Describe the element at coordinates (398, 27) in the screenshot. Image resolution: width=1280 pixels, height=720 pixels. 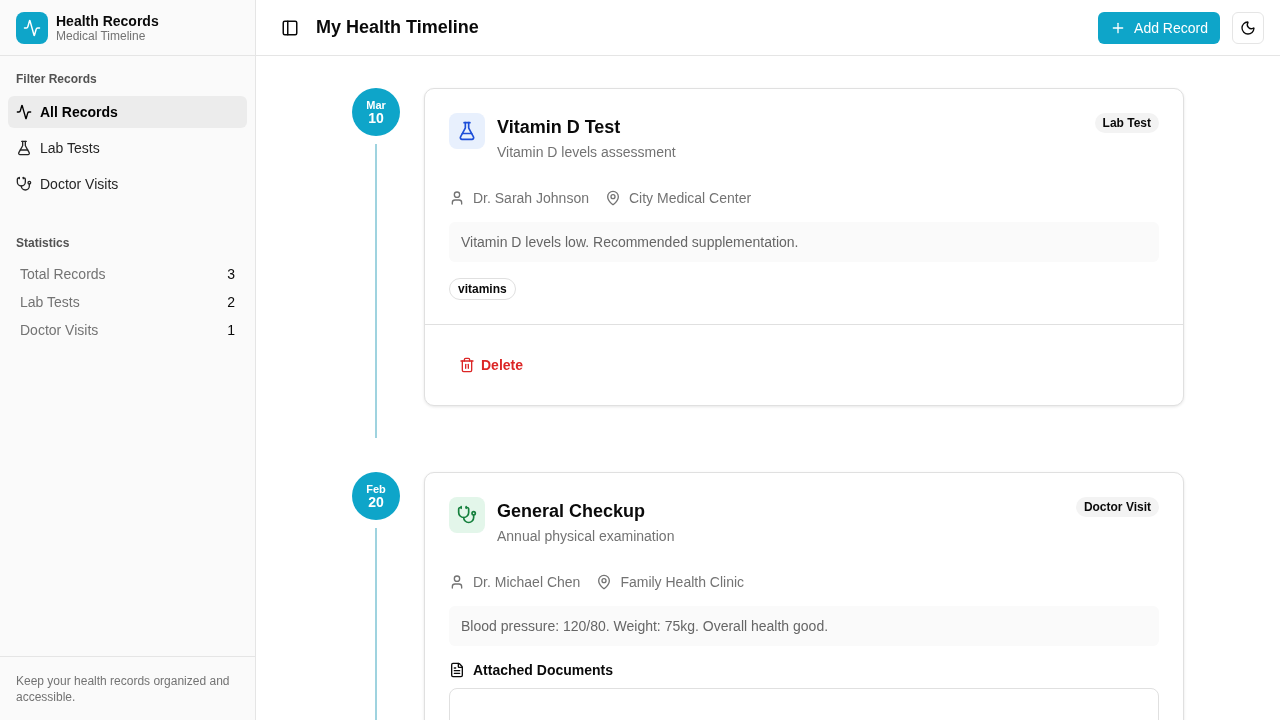
I see `page-title: My Health Timeline` at that location.